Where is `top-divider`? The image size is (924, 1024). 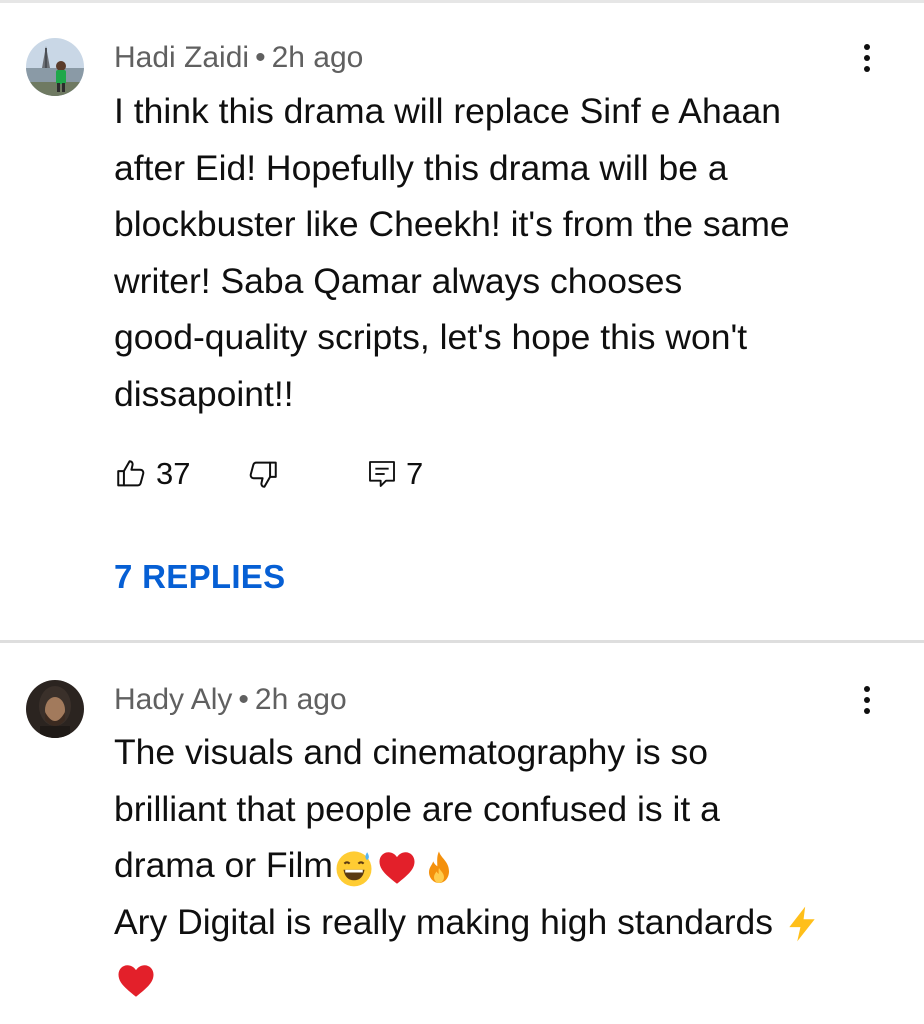 top-divider is located at coordinates (462, 1).